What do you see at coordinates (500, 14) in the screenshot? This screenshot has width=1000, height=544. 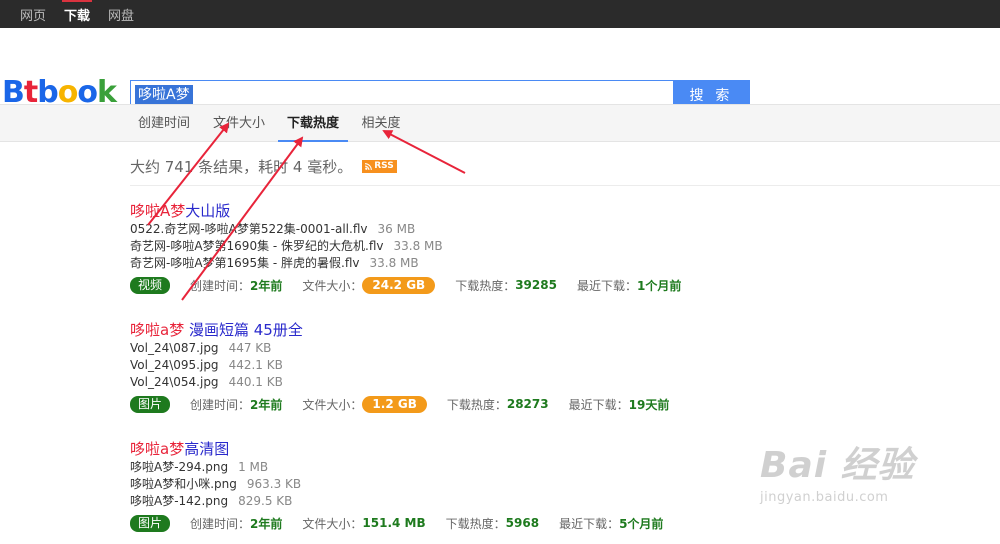 I see `top-nav: 网页 下载 网盘` at bounding box center [500, 14].